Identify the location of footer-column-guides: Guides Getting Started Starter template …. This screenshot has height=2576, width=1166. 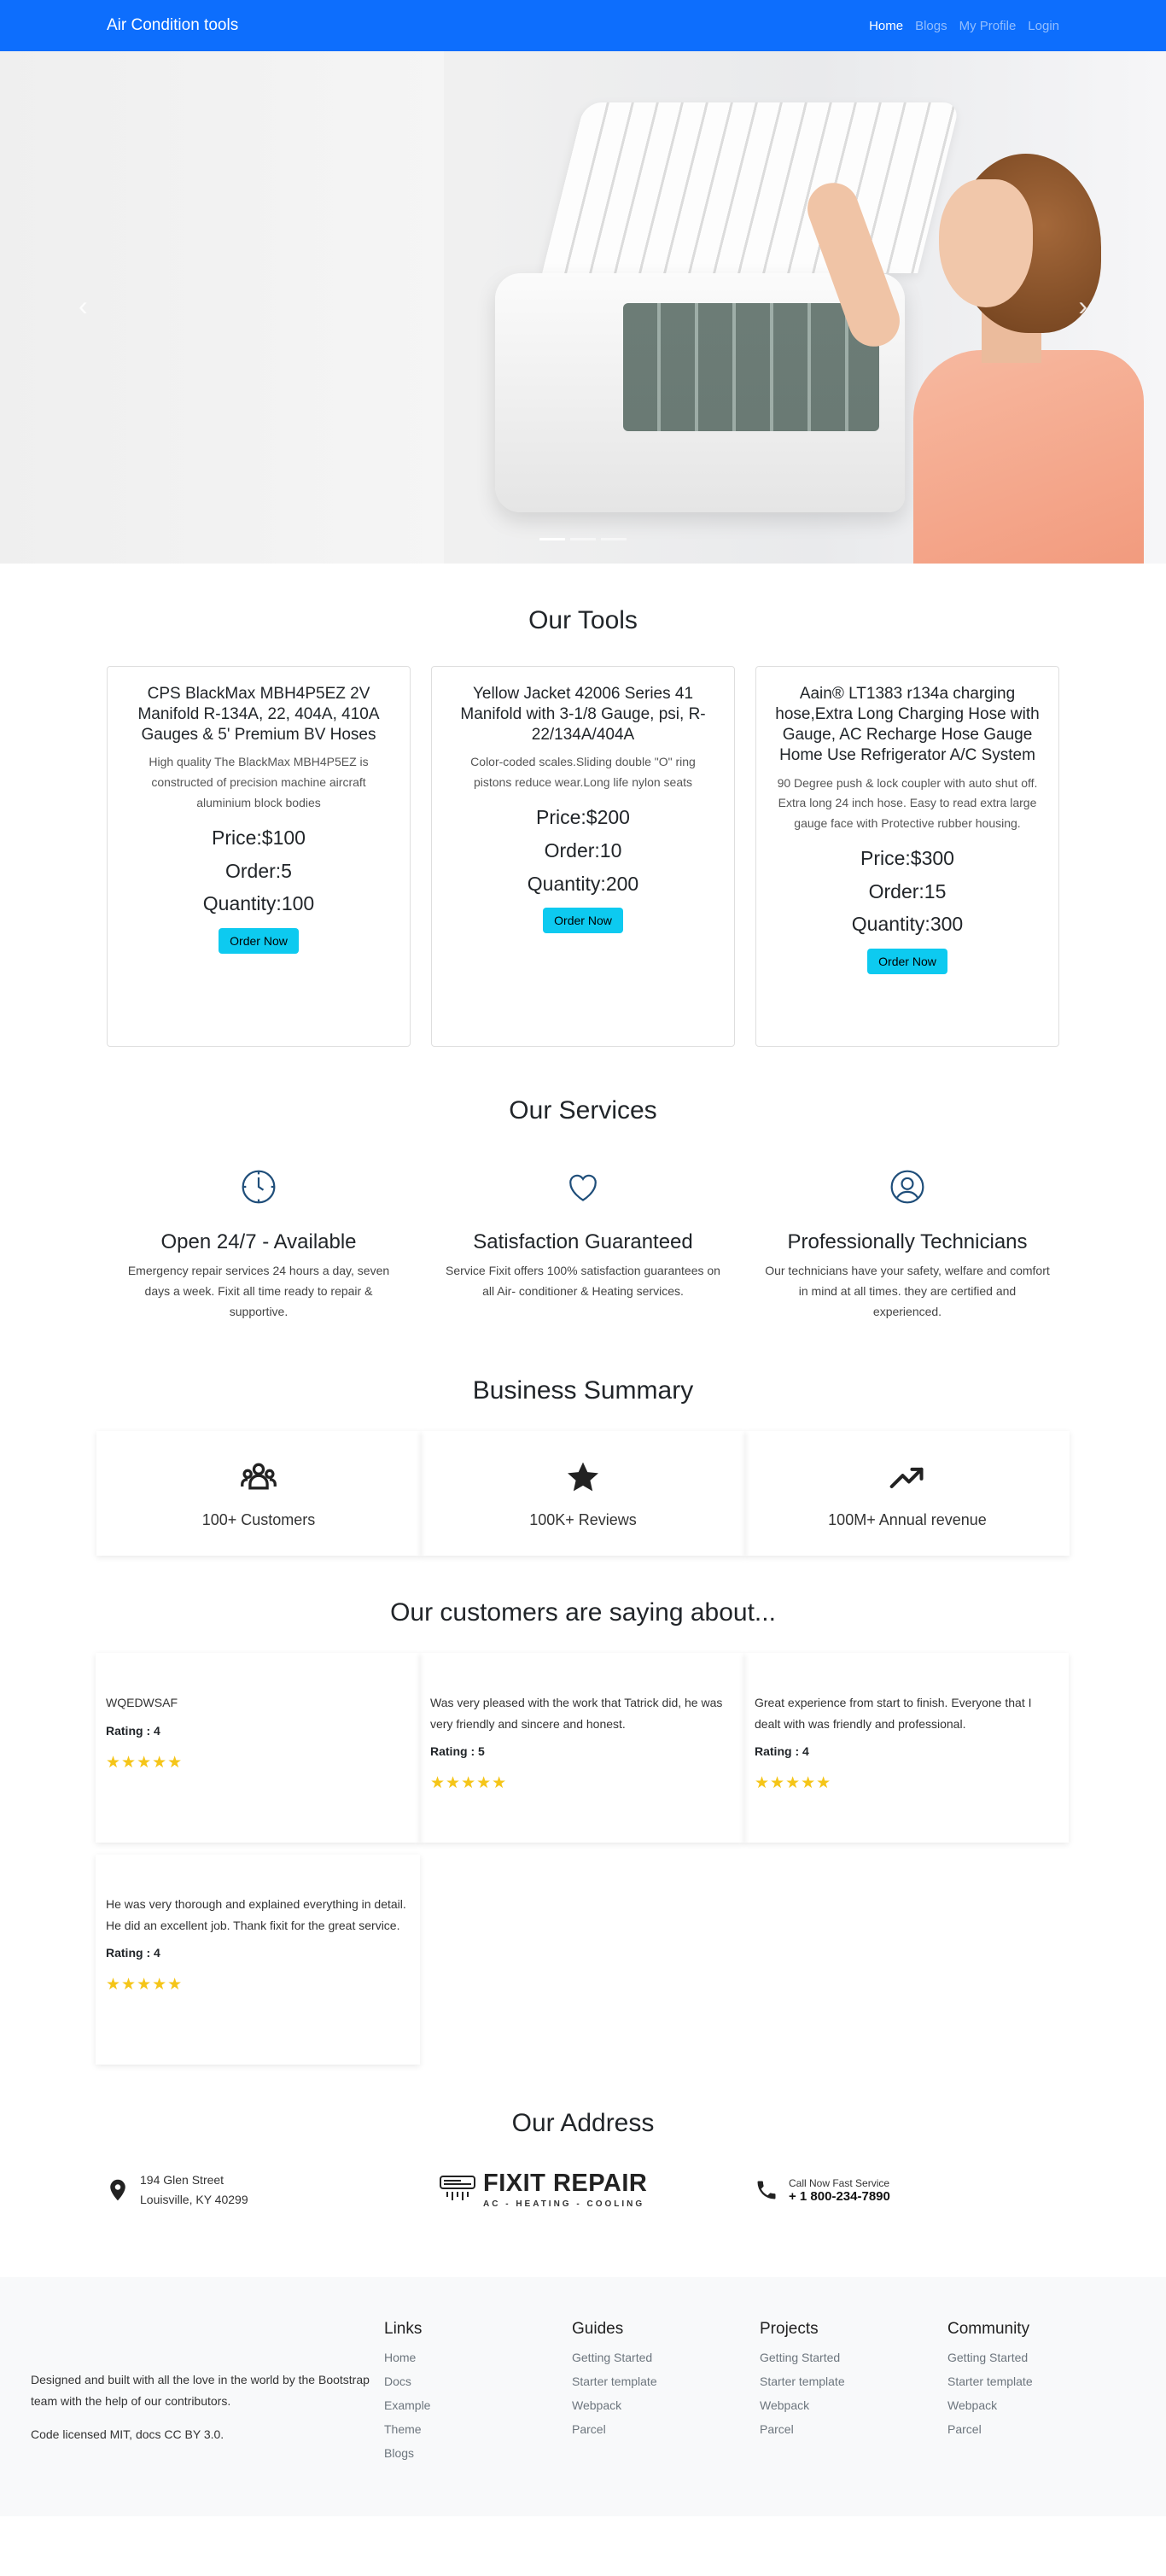
(666, 2392).